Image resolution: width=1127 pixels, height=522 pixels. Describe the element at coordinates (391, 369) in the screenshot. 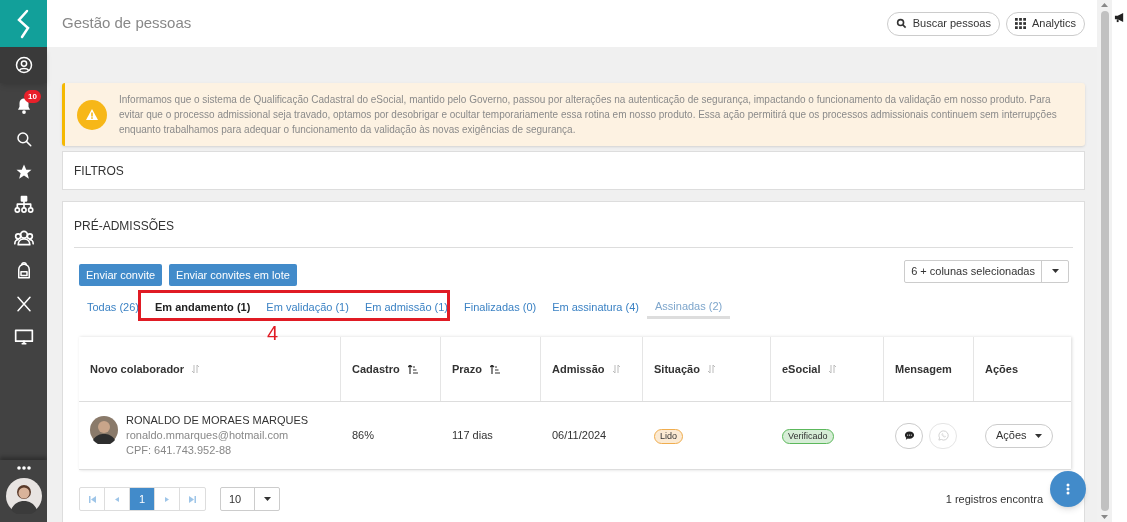

I see `column-header: Cadastro` at that location.